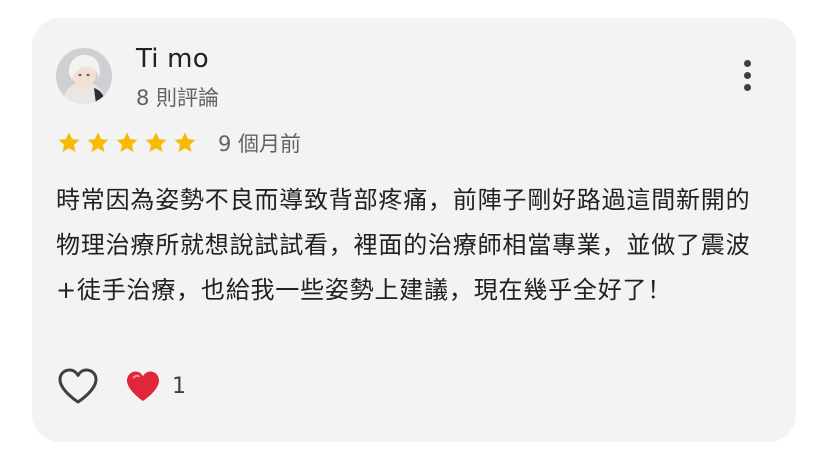 This screenshot has width=817, height=455. I want to click on like-button, so click(78, 386).